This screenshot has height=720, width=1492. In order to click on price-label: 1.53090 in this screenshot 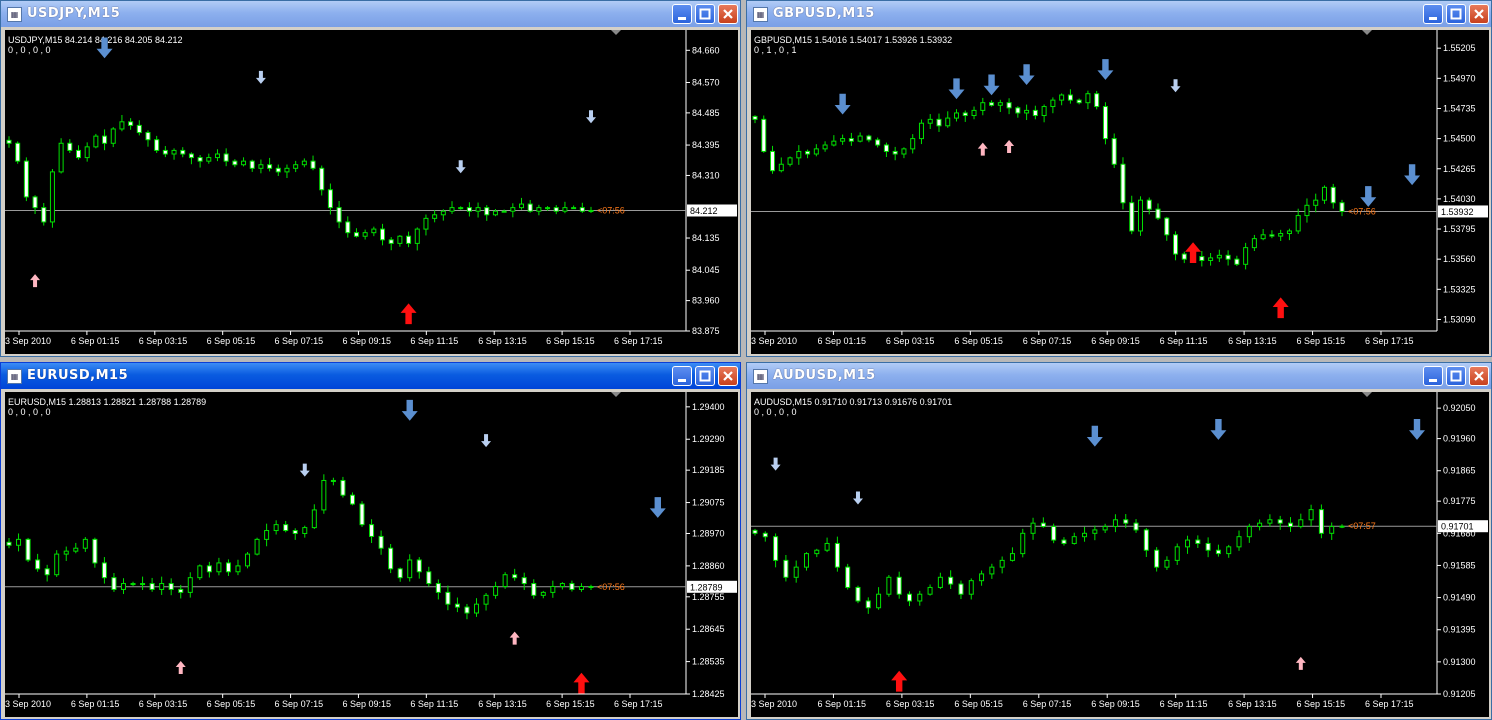, I will do `click(1459, 319)`.